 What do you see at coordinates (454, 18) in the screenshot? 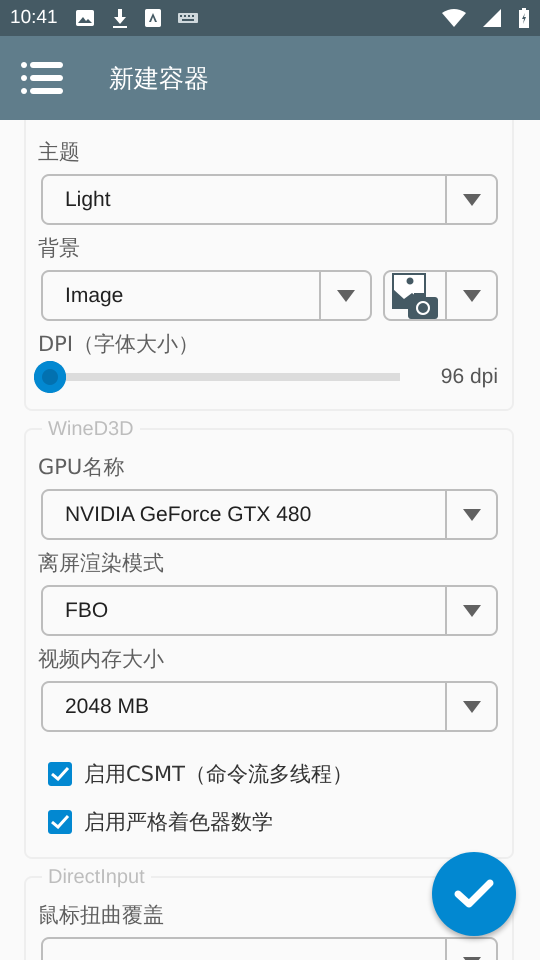
I see `wifi-icon` at bounding box center [454, 18].